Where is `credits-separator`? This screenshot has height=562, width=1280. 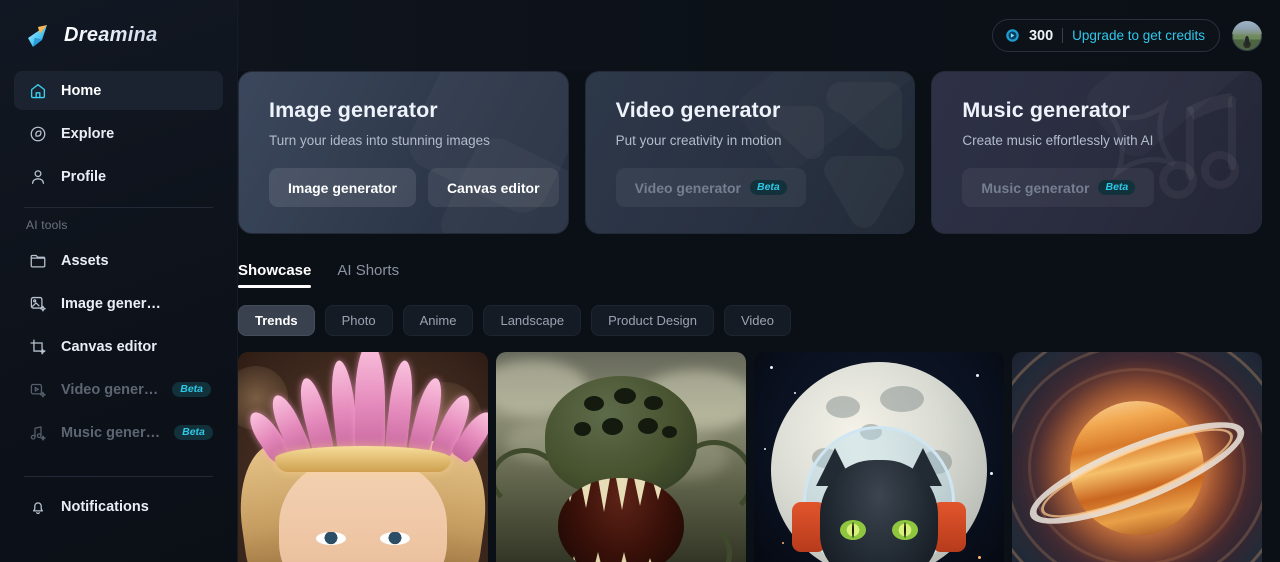 credits-separator is located at coordinates (1063, 35).